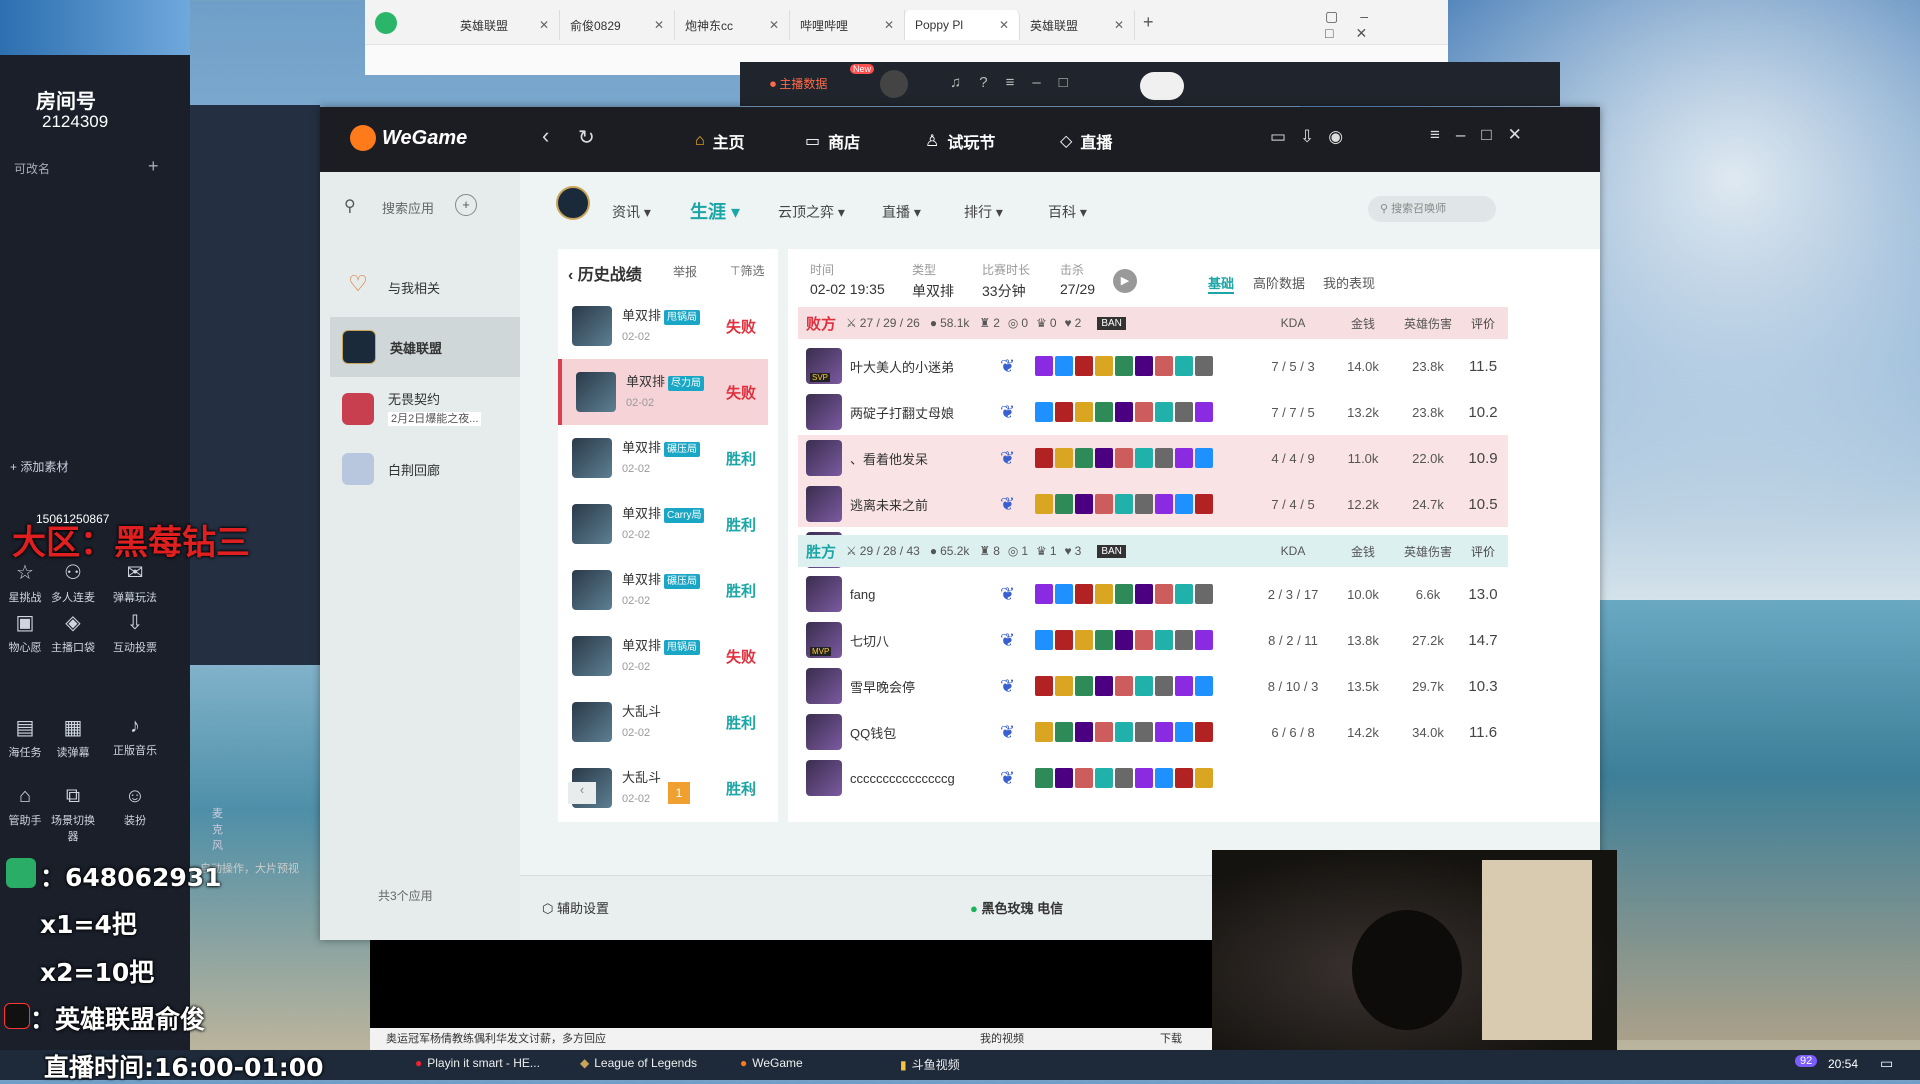 This screenshot has width=1920, height=1084. What do you see at coordinates (1484, 135) in the screenshot?
I see `window-controls: ≡‒□✕` at bounding box center [1484, 135].